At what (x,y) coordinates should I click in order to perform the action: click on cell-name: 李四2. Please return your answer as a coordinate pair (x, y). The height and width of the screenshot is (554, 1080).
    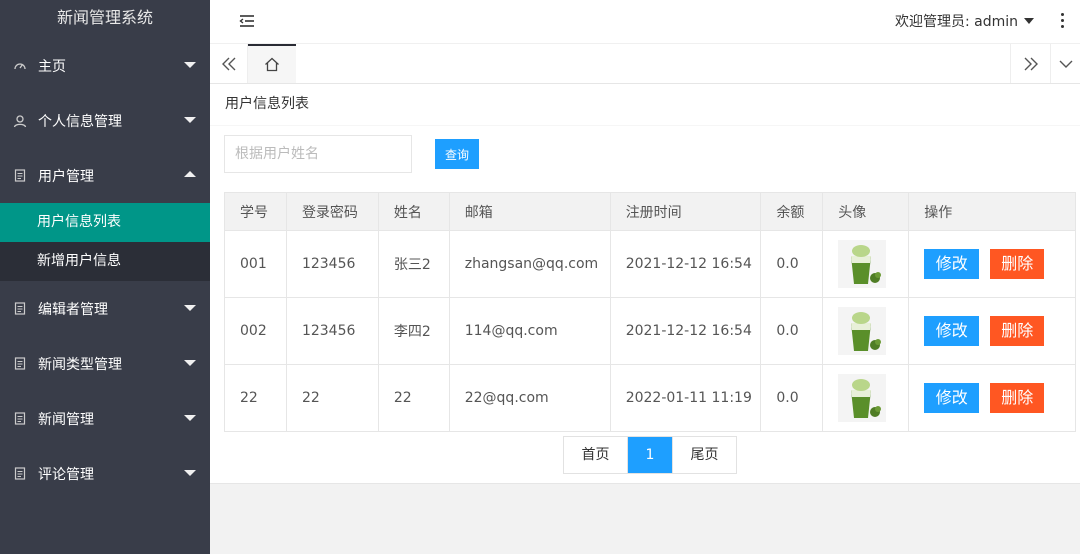
    Looking at the image, I should click on (413, 331).